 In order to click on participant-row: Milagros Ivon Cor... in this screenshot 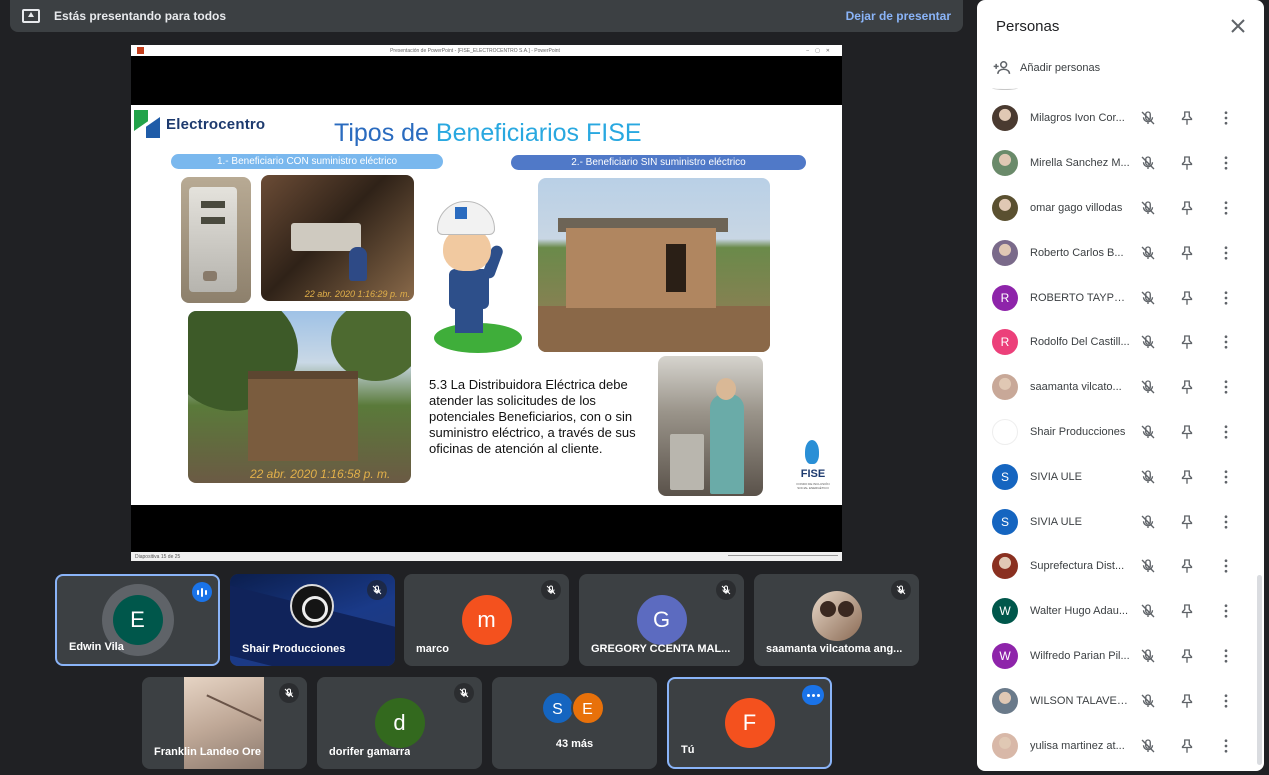, I will do `click(1117, 118)`.